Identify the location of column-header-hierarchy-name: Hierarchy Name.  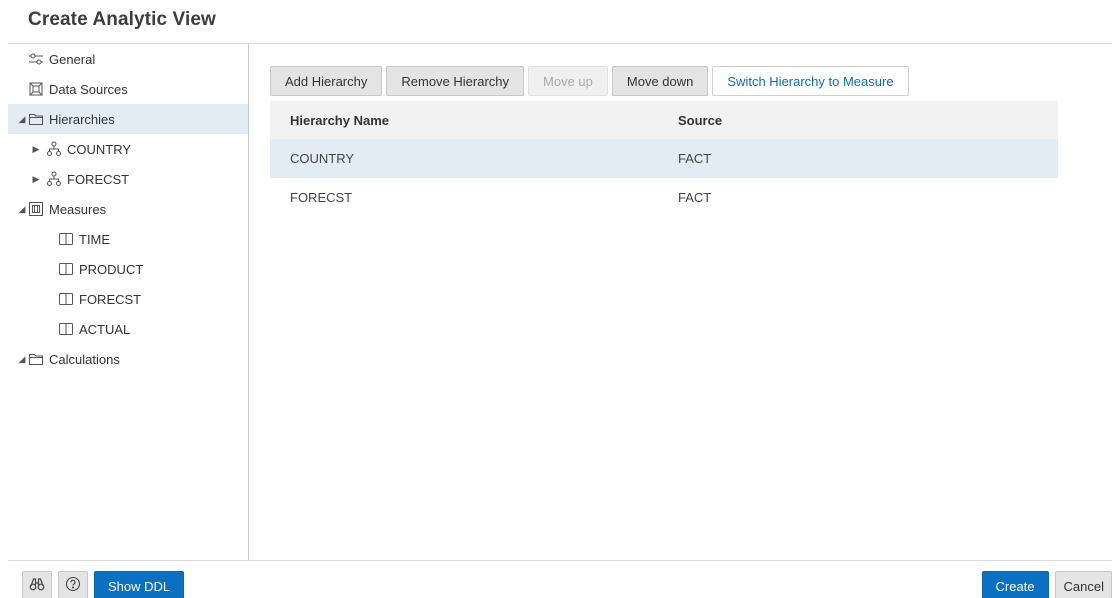
(474, 120).